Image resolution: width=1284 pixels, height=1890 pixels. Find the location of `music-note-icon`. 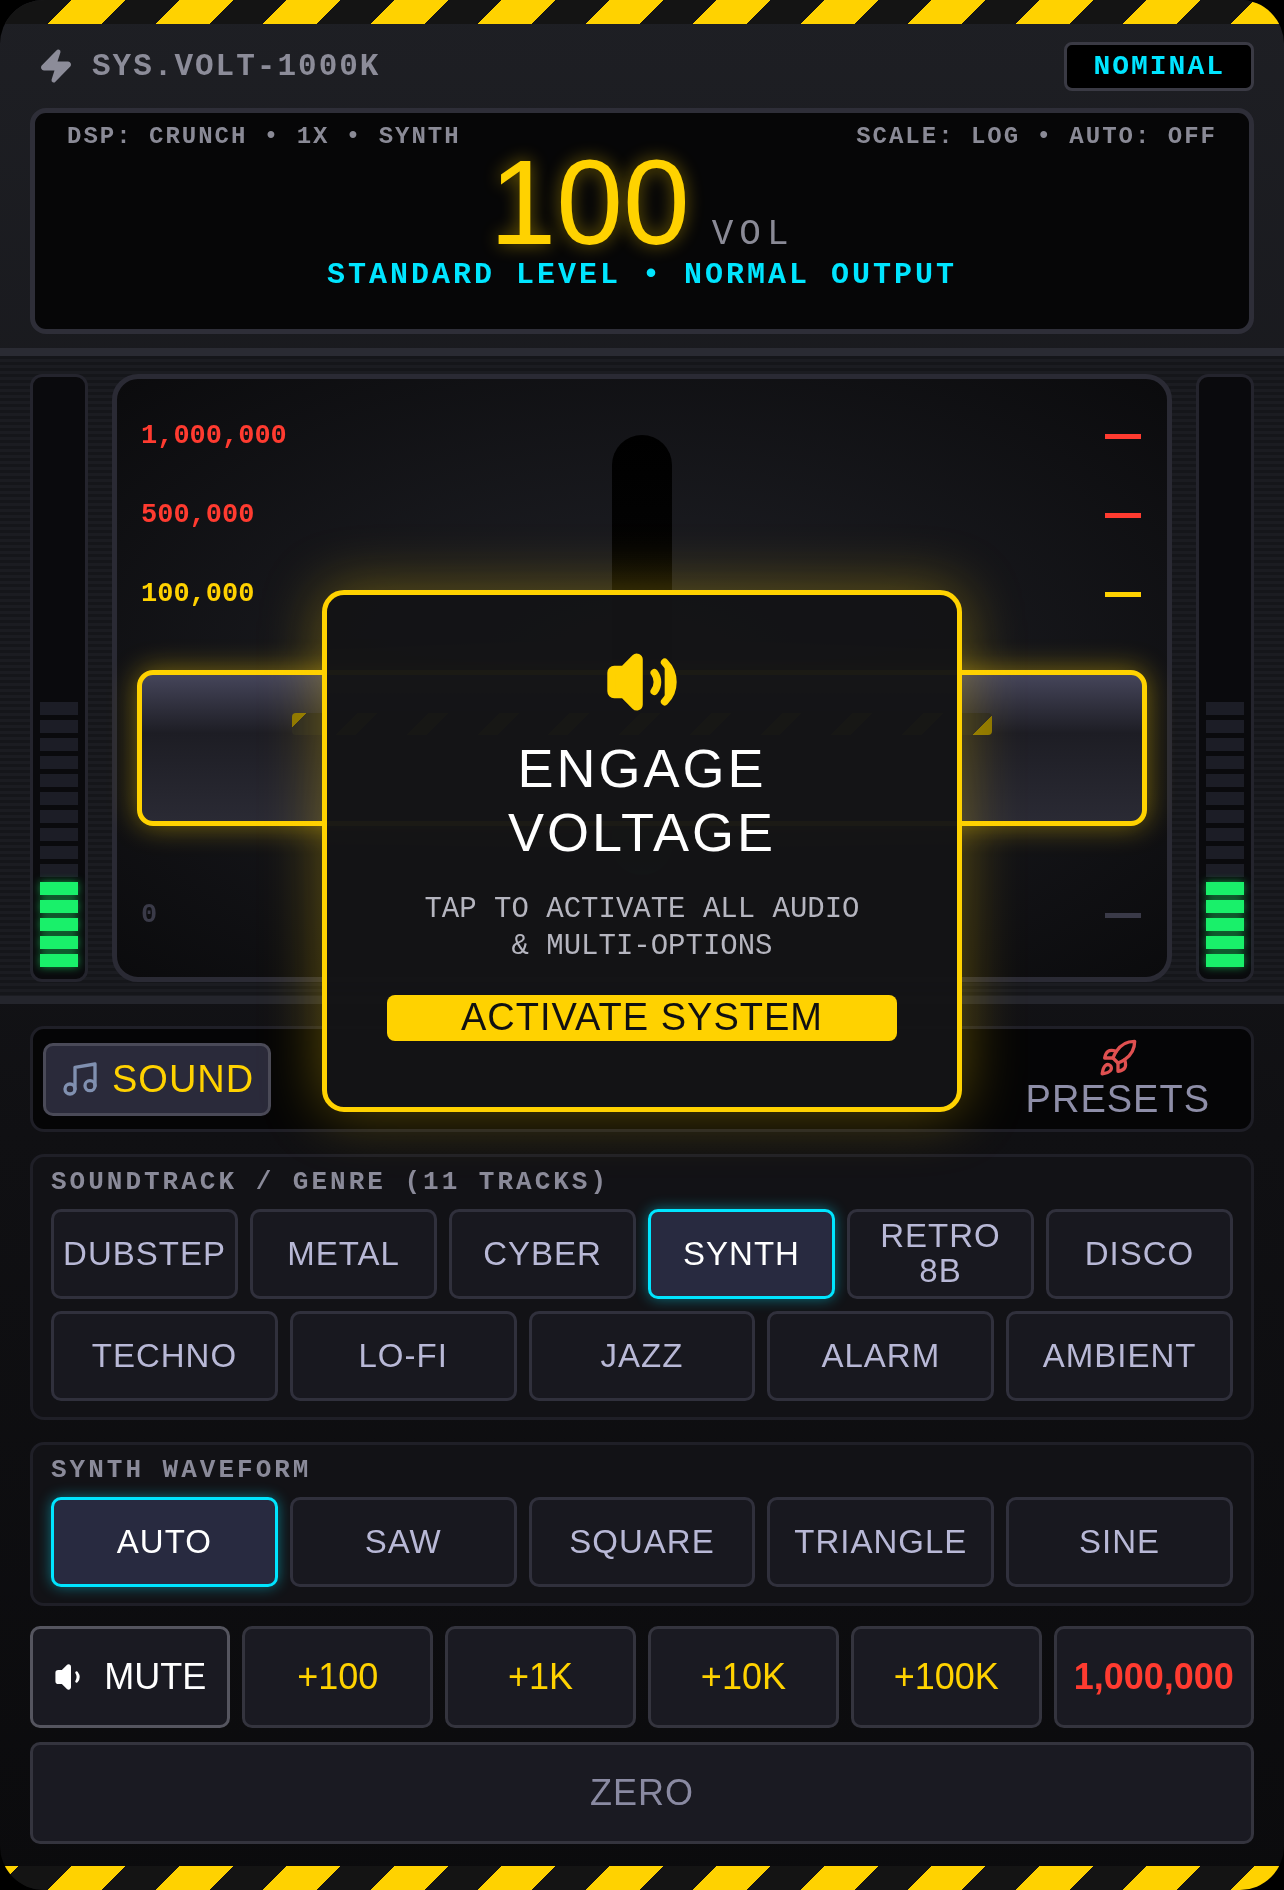

music-note-icon is located at coordinates (80, 1079).